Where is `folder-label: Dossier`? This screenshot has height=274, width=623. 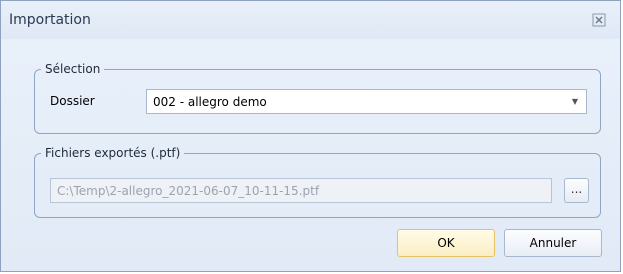 folder-label: Dossier is located at coordinates (72, 101).